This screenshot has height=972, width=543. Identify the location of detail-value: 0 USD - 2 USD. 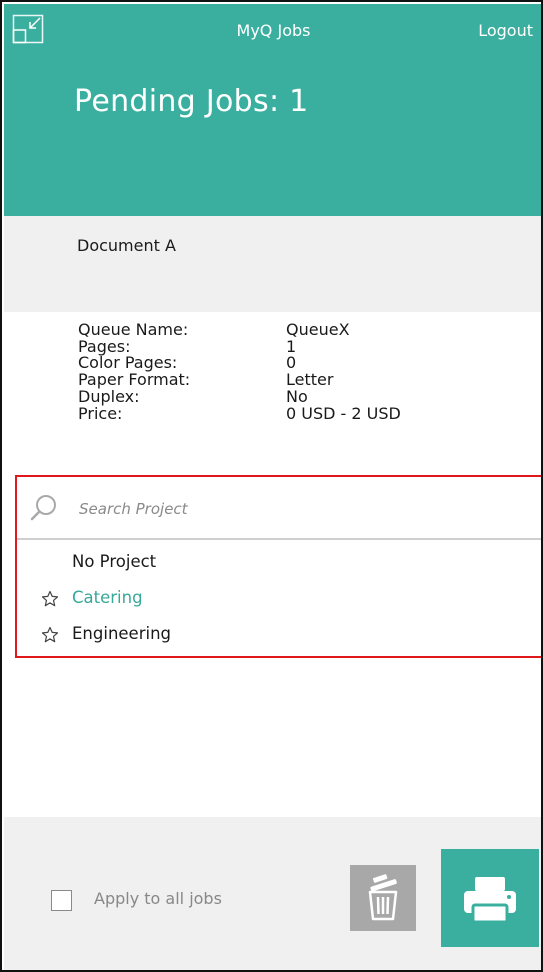
(343, 413).